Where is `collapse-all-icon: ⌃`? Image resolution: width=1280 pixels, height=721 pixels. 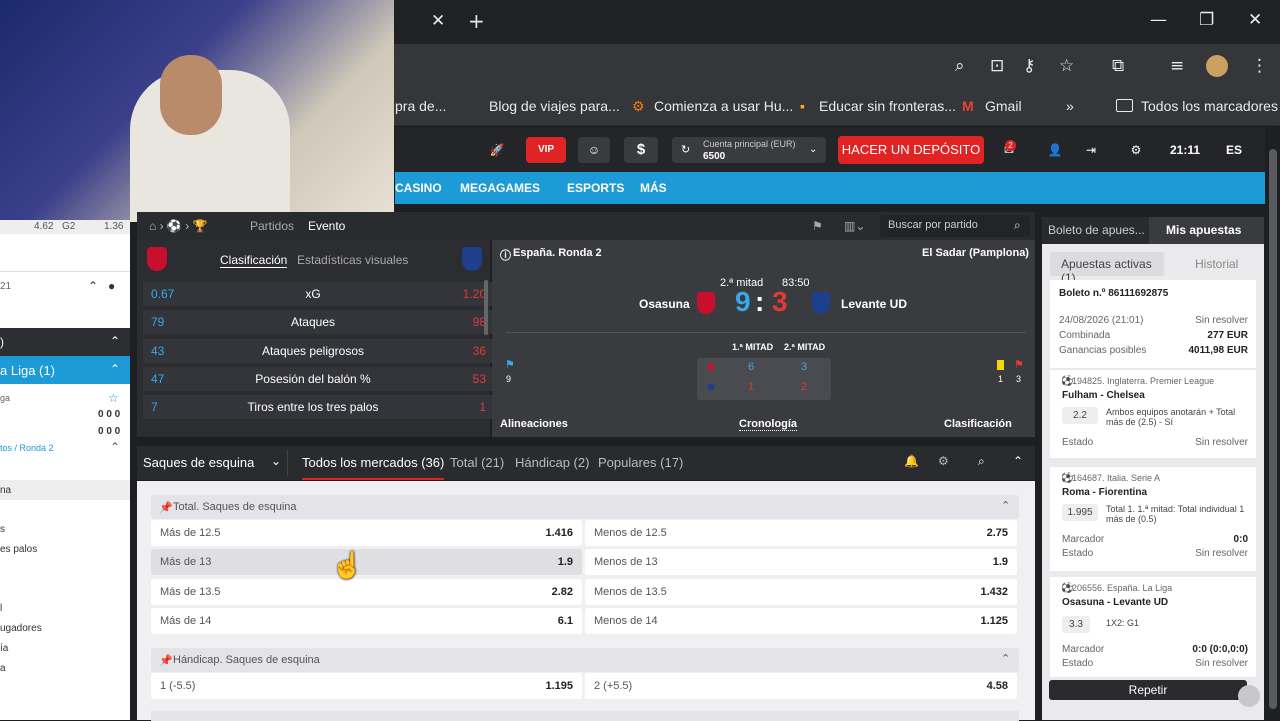
collapse-all-icon: ⌃ is located at coordinates (1018, 461).